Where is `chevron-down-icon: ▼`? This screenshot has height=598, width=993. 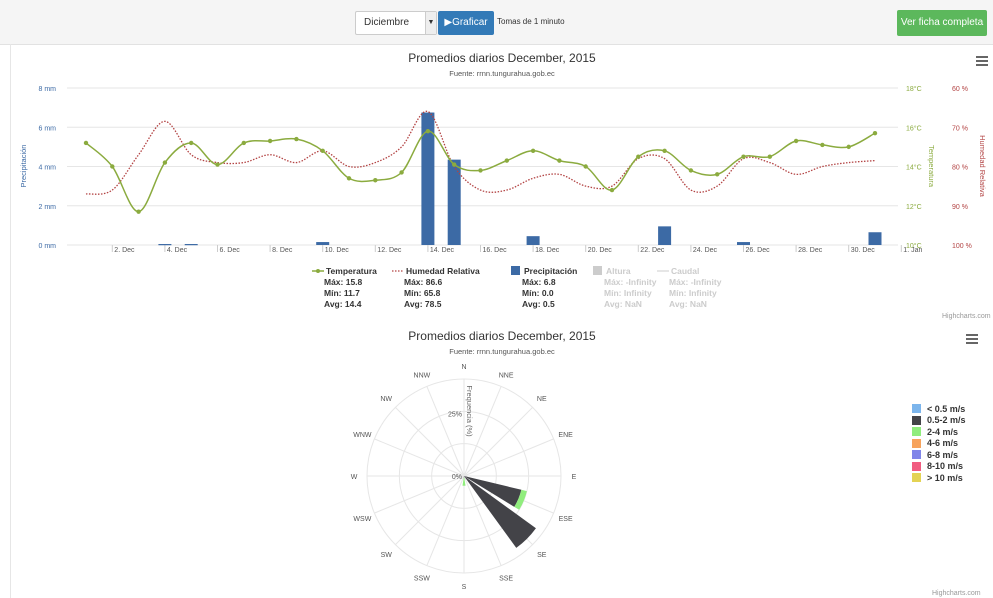 chevron-down-icon: ▼ is located at coordinates (430, 23).